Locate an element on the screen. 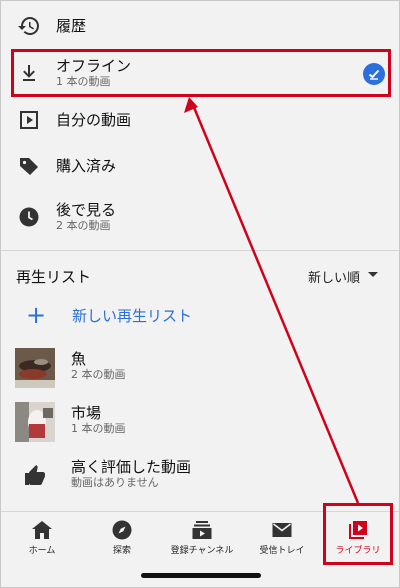  library-item-label: 後で見る is located at coordinates (86, 210).